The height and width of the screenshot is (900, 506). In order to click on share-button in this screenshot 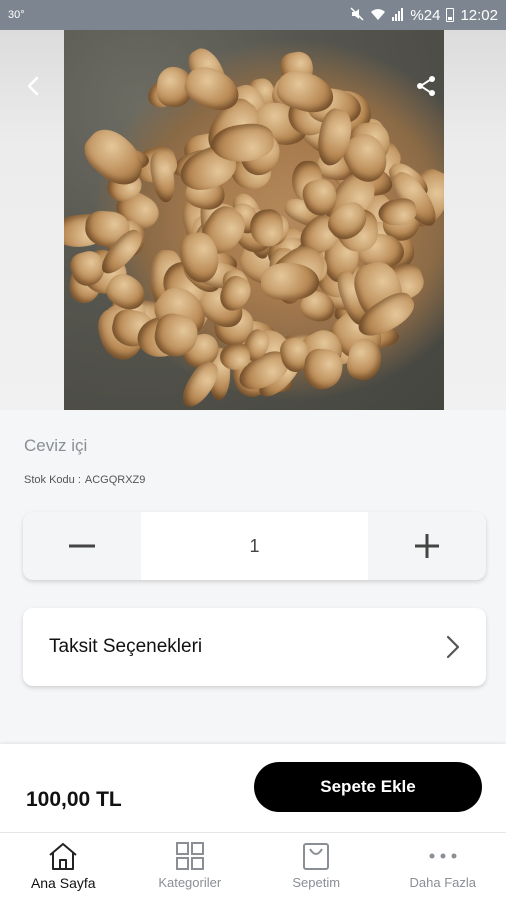, I will do `click(428, 88)`.